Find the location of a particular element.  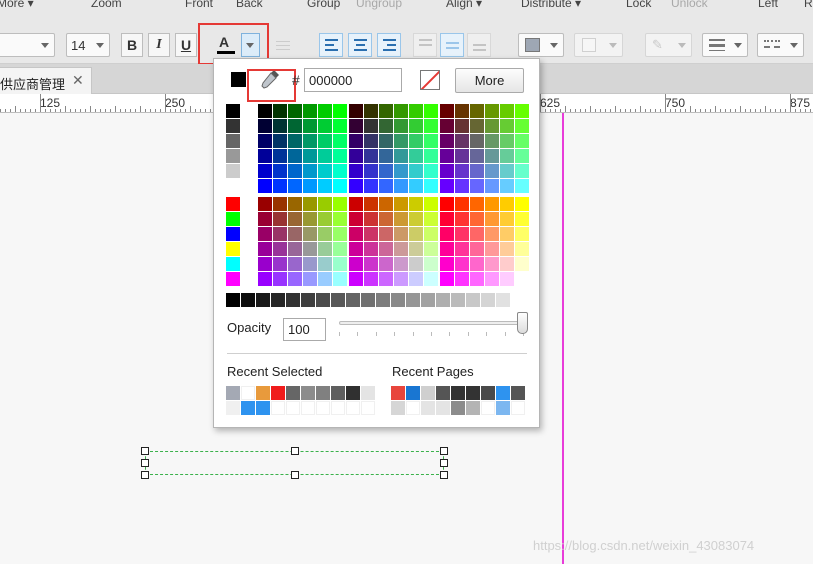

line-style-select is located at coordinates (780, 45).